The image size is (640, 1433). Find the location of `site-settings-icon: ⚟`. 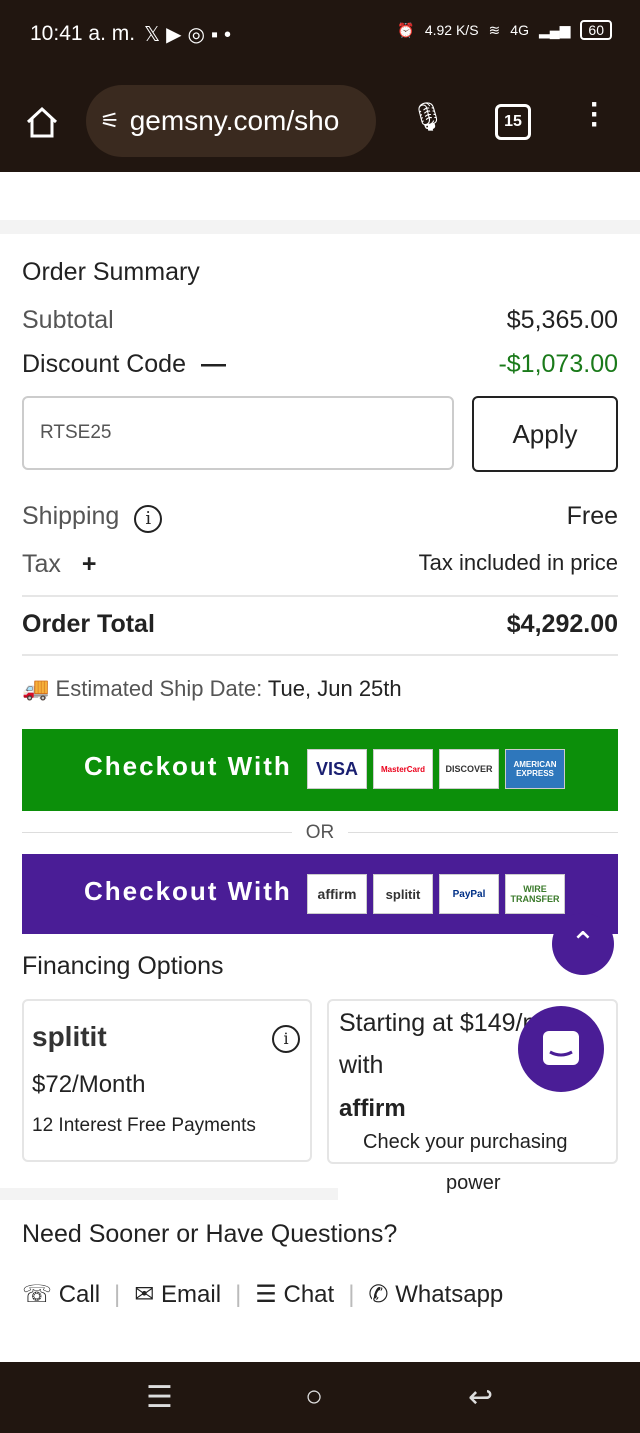

site-settings-icon: ⚟ is located at coordinates (110, 121).